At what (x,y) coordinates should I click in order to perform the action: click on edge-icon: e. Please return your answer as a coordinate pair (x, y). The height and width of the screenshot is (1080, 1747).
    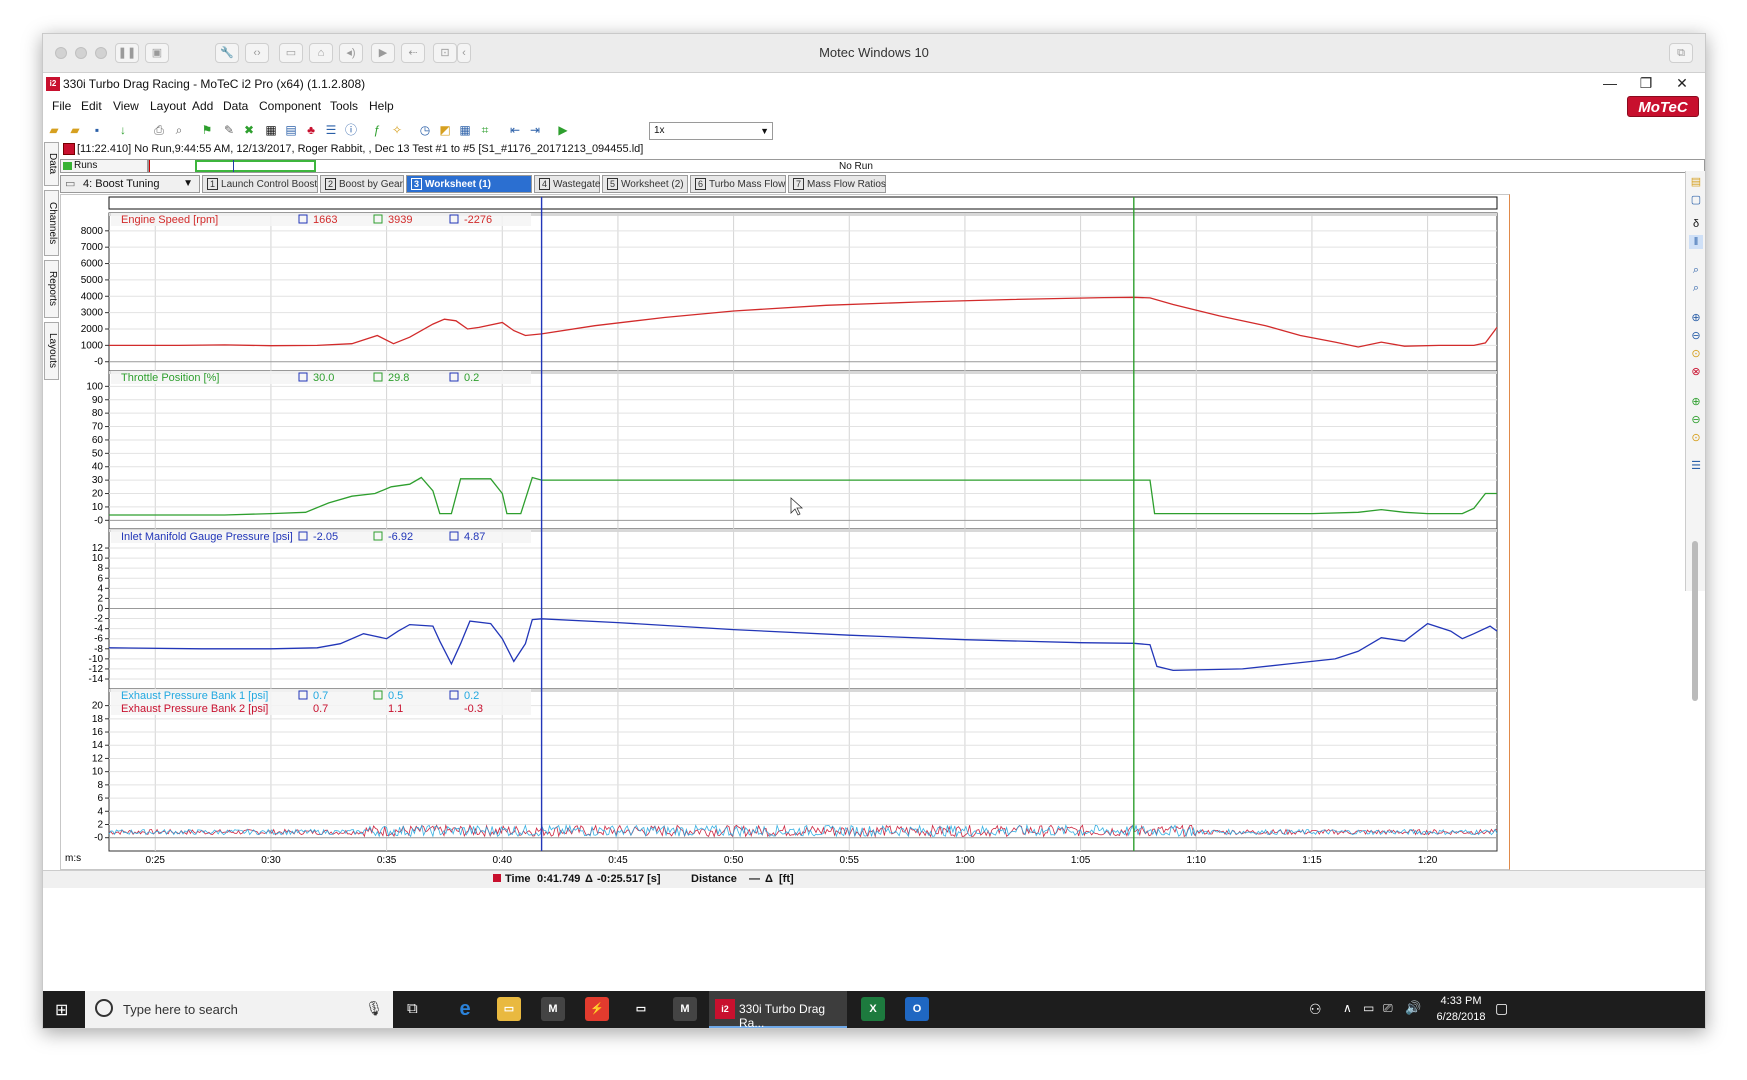
    Looking at the image, I should click on (465, 1009).